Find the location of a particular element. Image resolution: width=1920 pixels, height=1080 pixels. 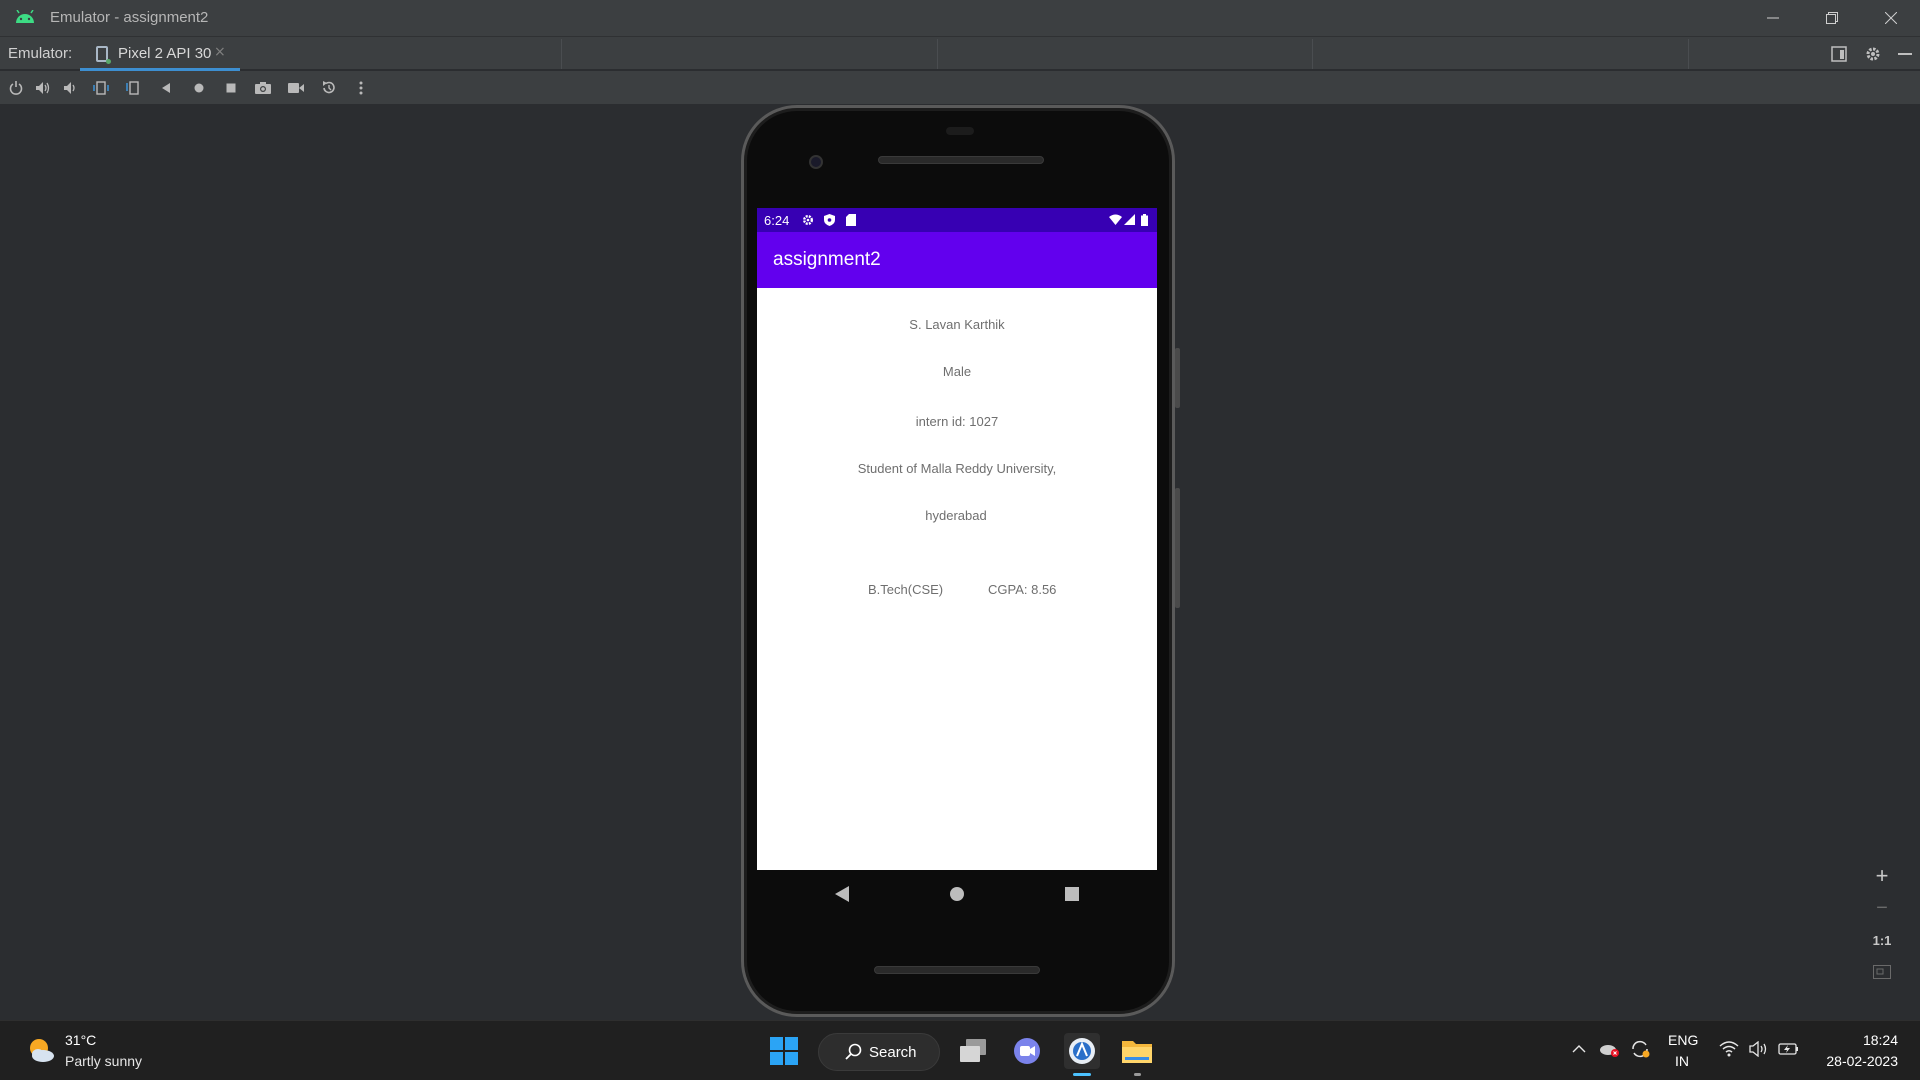

rotate-left-icon is located at coordinates (101, 88).